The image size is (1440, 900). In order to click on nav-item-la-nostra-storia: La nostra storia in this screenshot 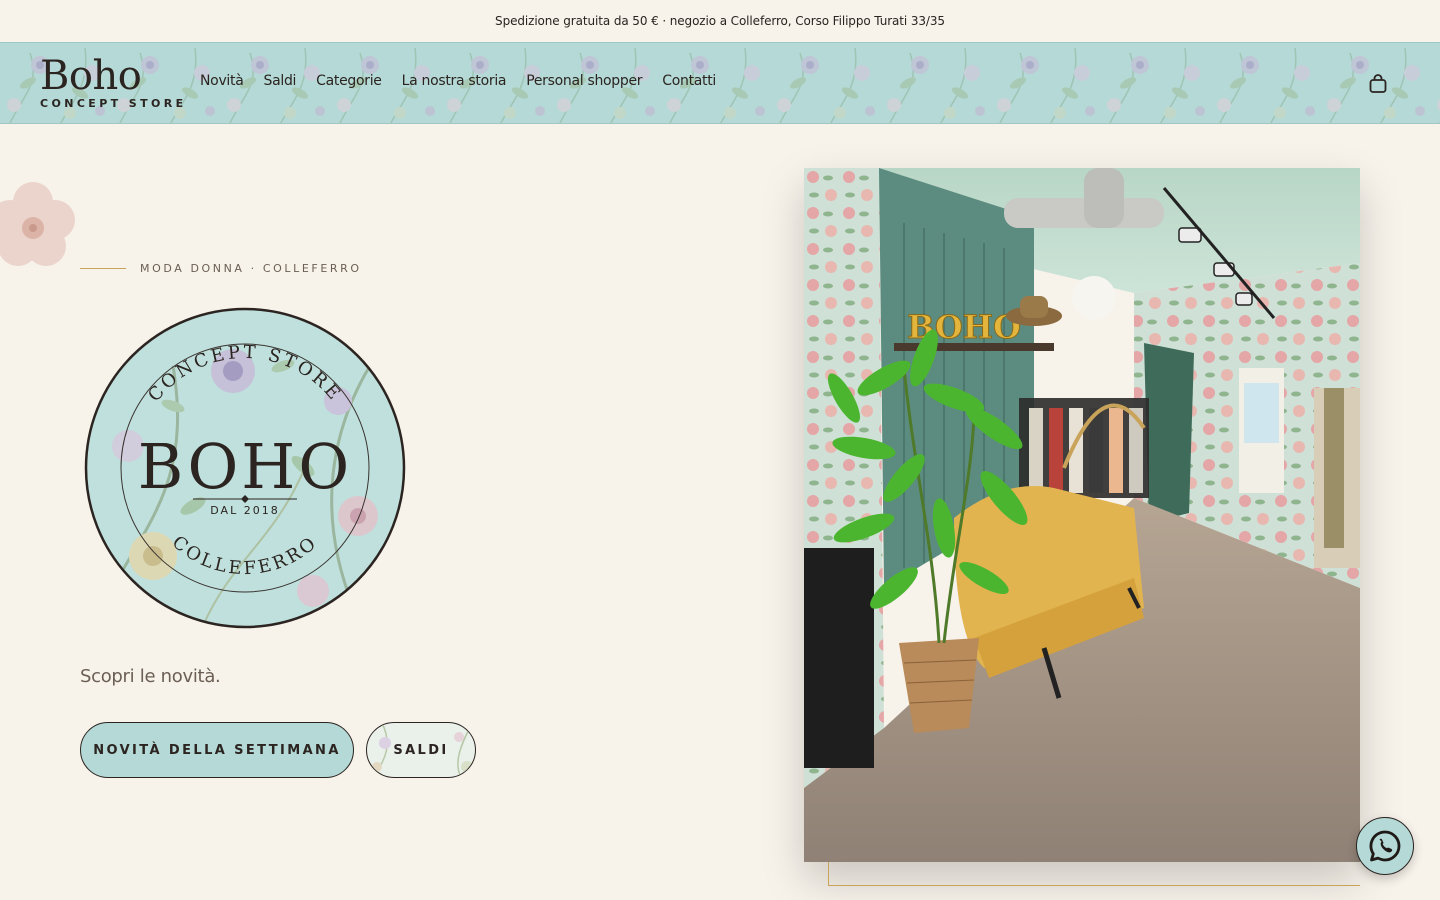, I will do `click(454, 81)`.